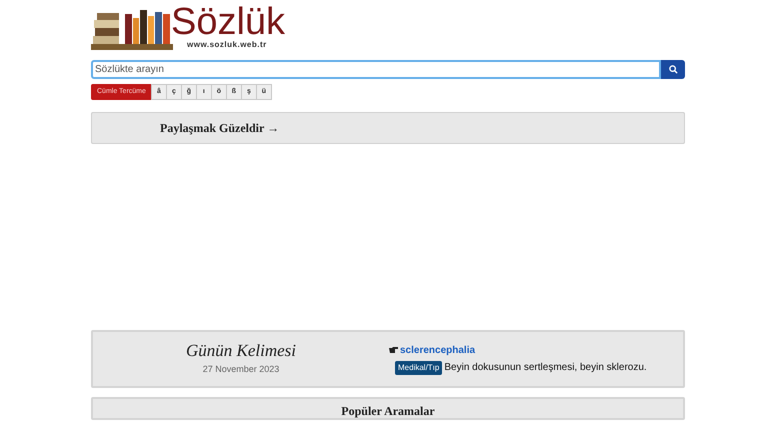 The image size is (777, 423). Describe the element at coordinates (220, 128) in the screenshot. I see `share-title: Paylaşmak Güzeldir →` at that location.